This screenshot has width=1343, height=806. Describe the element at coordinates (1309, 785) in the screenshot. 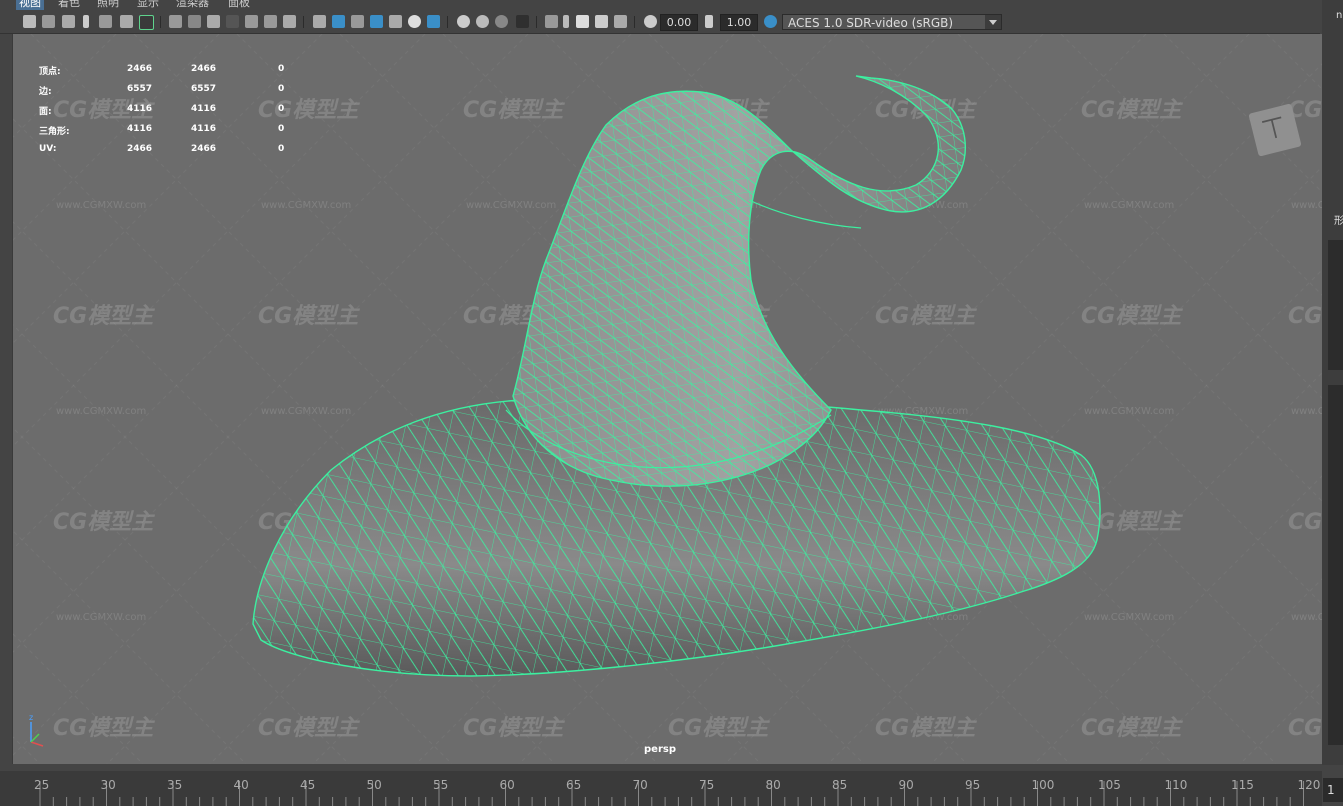

I see `time-tick-label: 120` at that location.